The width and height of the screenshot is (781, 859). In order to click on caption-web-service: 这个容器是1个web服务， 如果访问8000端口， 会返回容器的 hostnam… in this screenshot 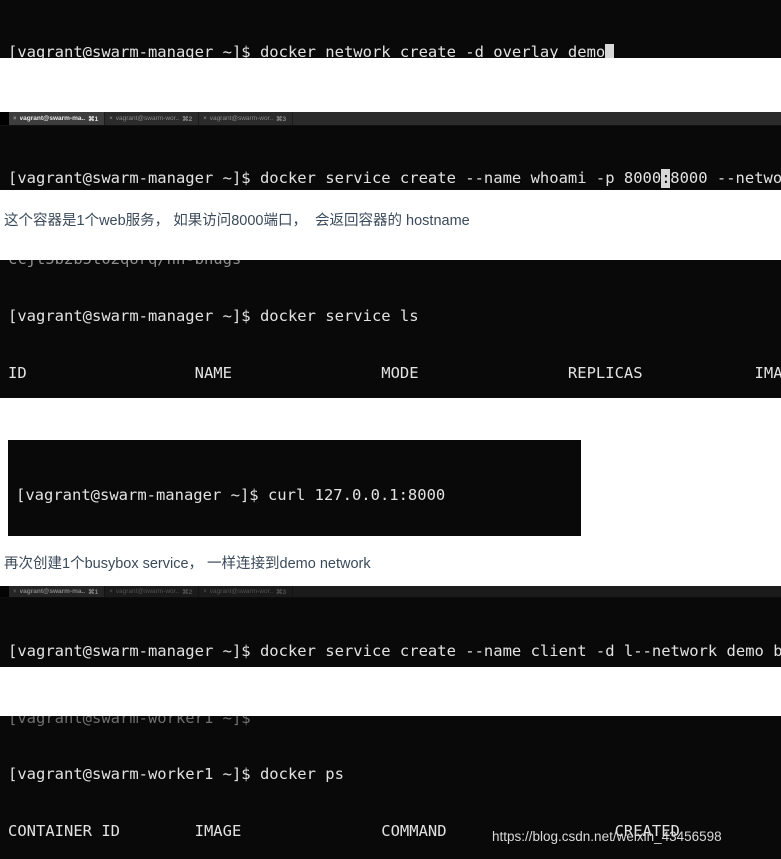, I will do `click(237, 221)`.